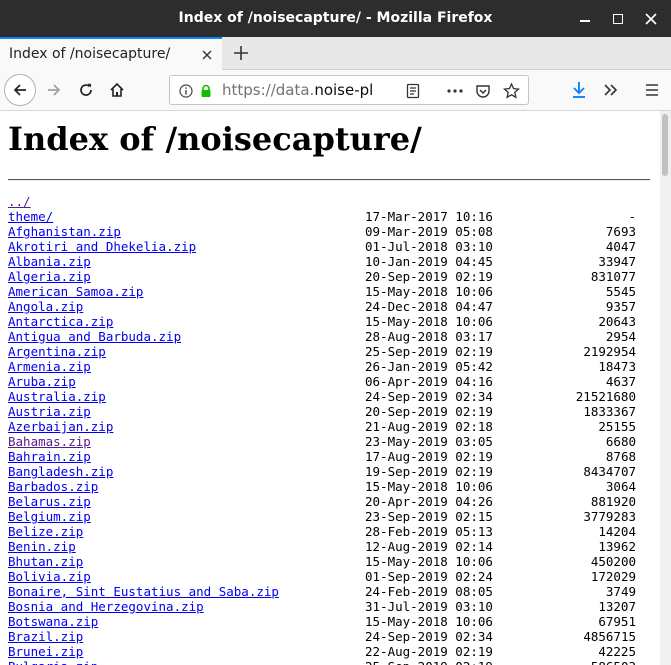  I want to click on tab-close-button, so click(207, 55).